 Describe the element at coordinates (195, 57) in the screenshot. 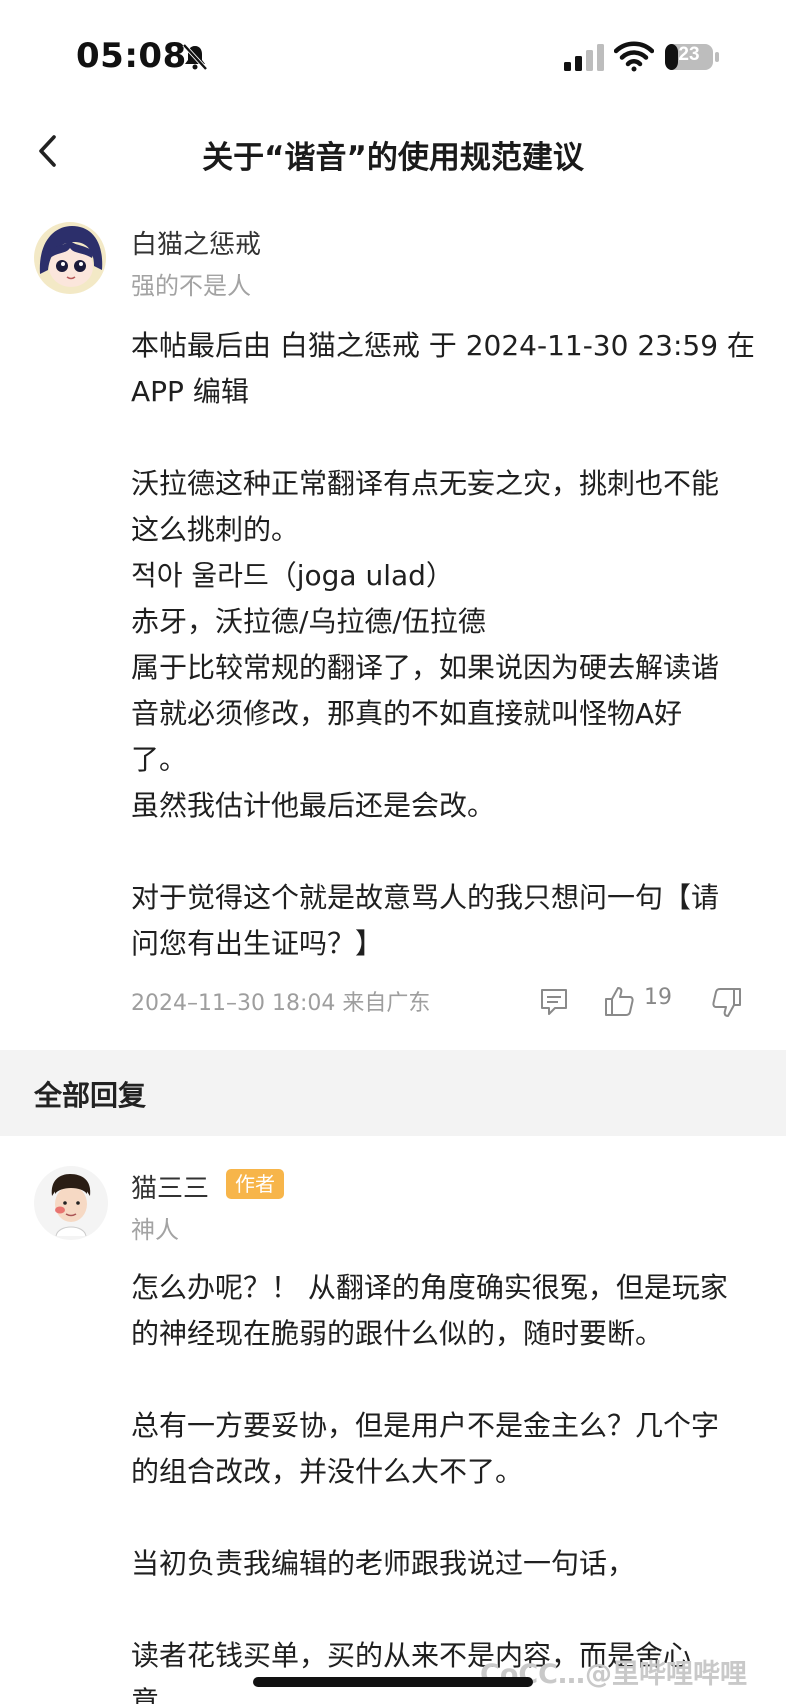

I see `bell-muted-icon` at that location.